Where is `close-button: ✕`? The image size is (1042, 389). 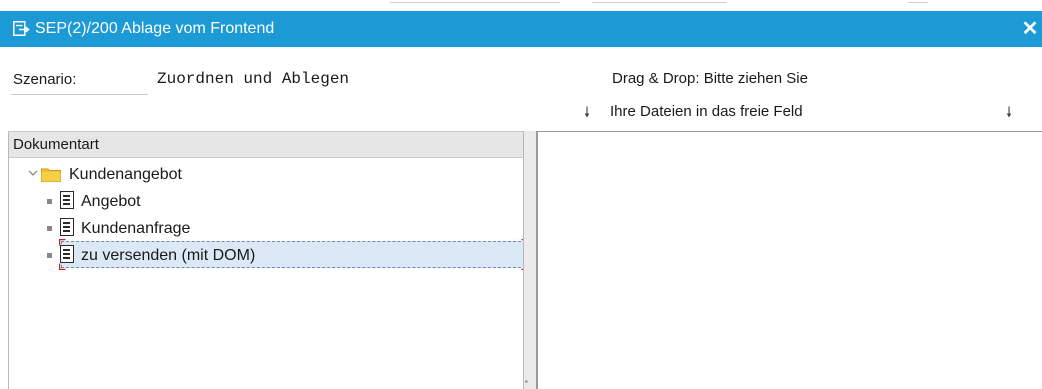 close-button: ✕ is located at coordinates (1030, 29).